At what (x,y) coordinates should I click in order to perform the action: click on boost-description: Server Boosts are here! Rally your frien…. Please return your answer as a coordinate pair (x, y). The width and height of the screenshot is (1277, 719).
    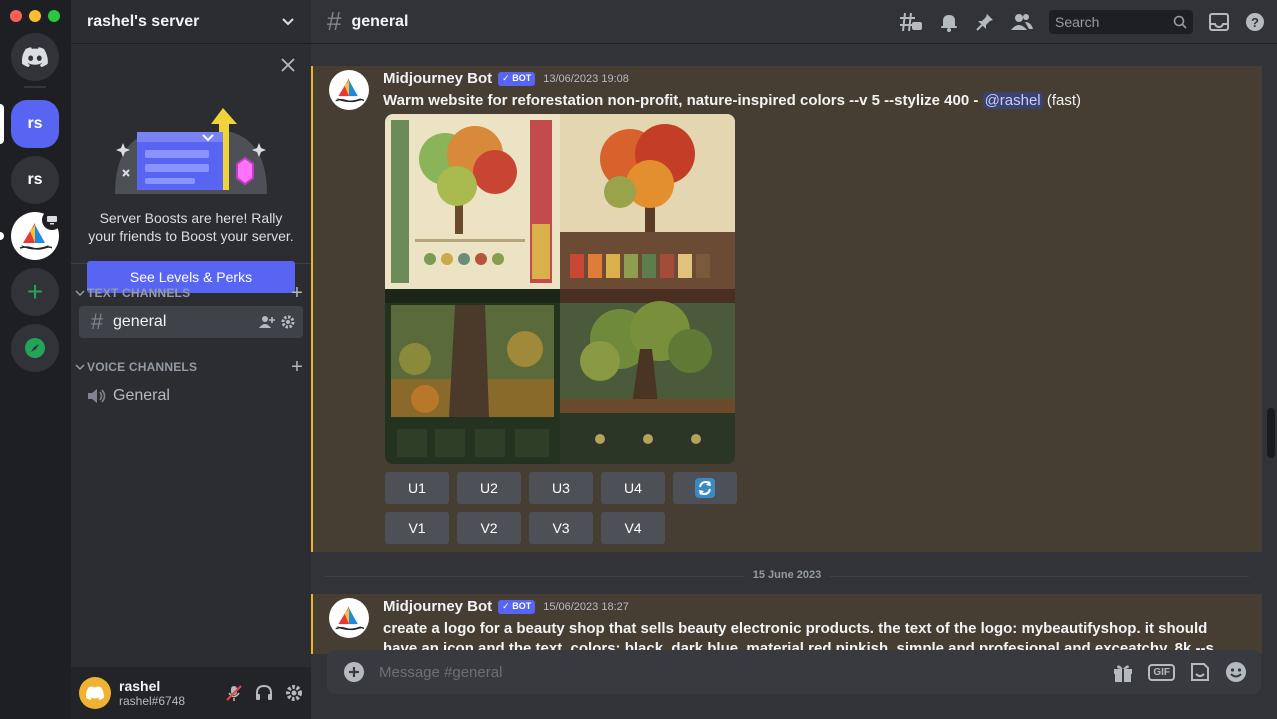
    Looking at the image, I should click on (191, 227).